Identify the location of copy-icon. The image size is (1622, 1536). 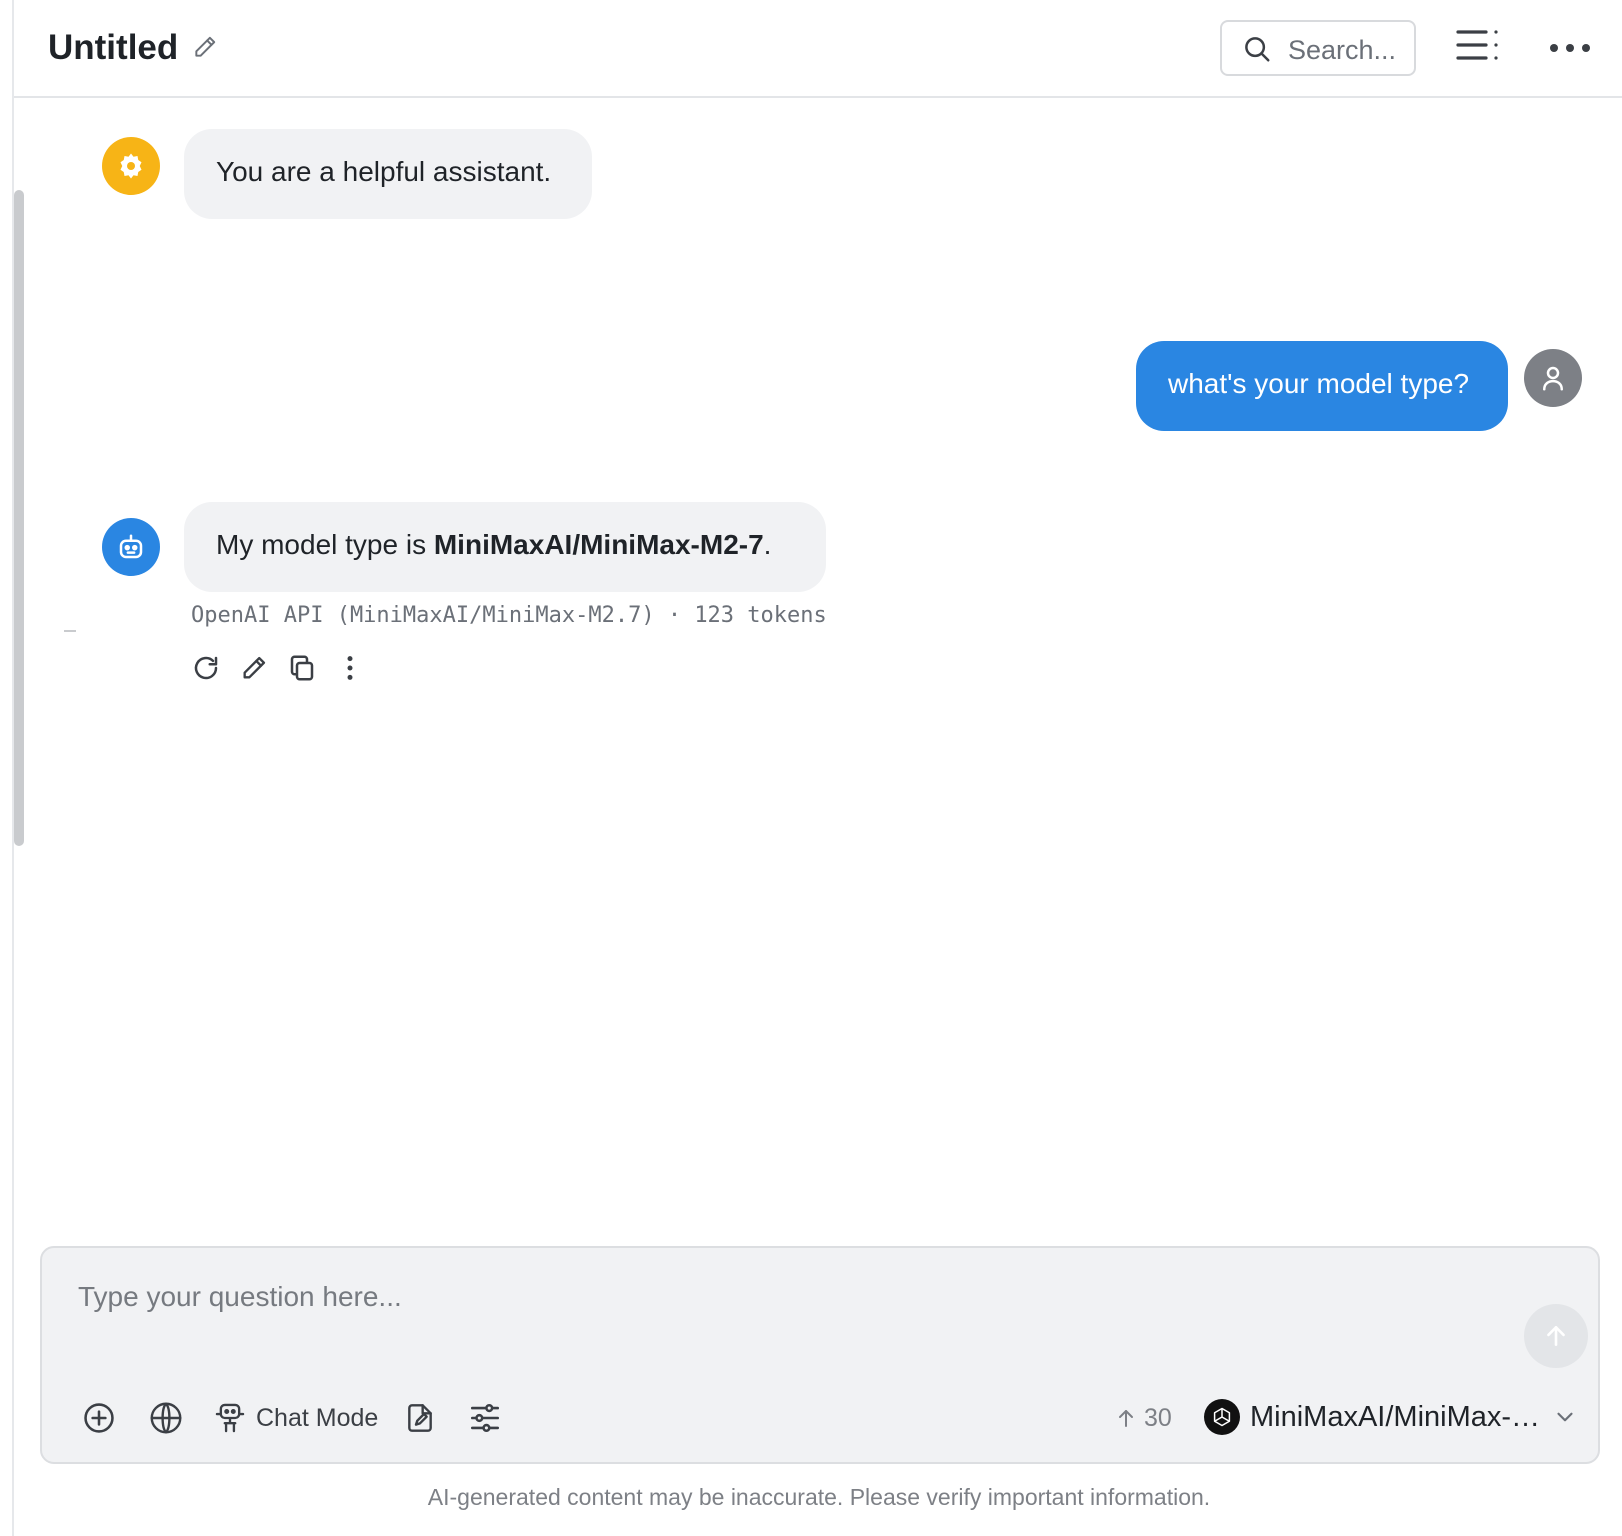
(302, 668).